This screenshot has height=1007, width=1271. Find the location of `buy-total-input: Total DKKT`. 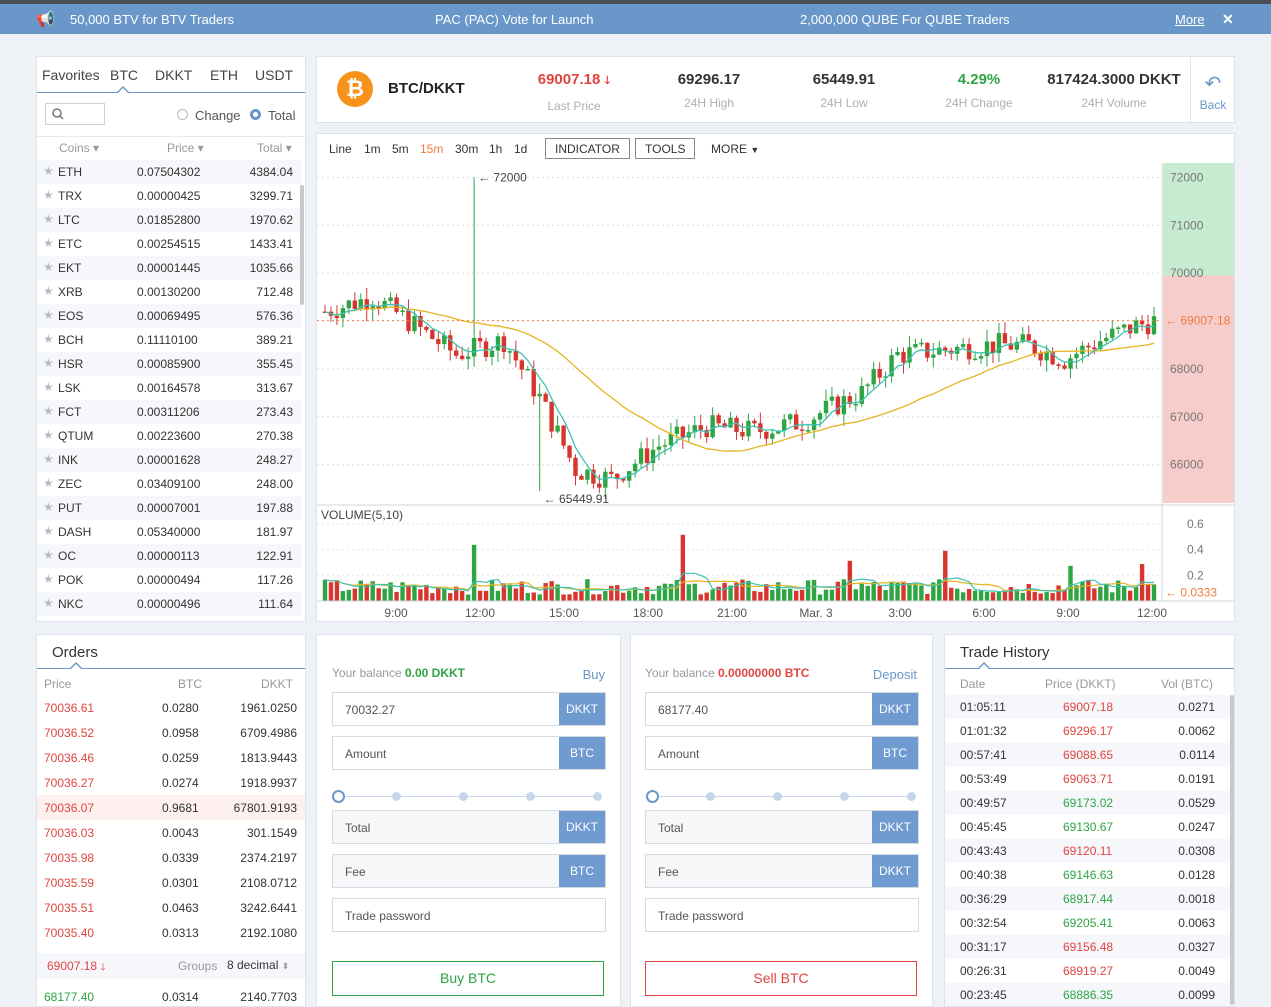

buy-total-input: Total DKKT is located at coordinates (469, 827).